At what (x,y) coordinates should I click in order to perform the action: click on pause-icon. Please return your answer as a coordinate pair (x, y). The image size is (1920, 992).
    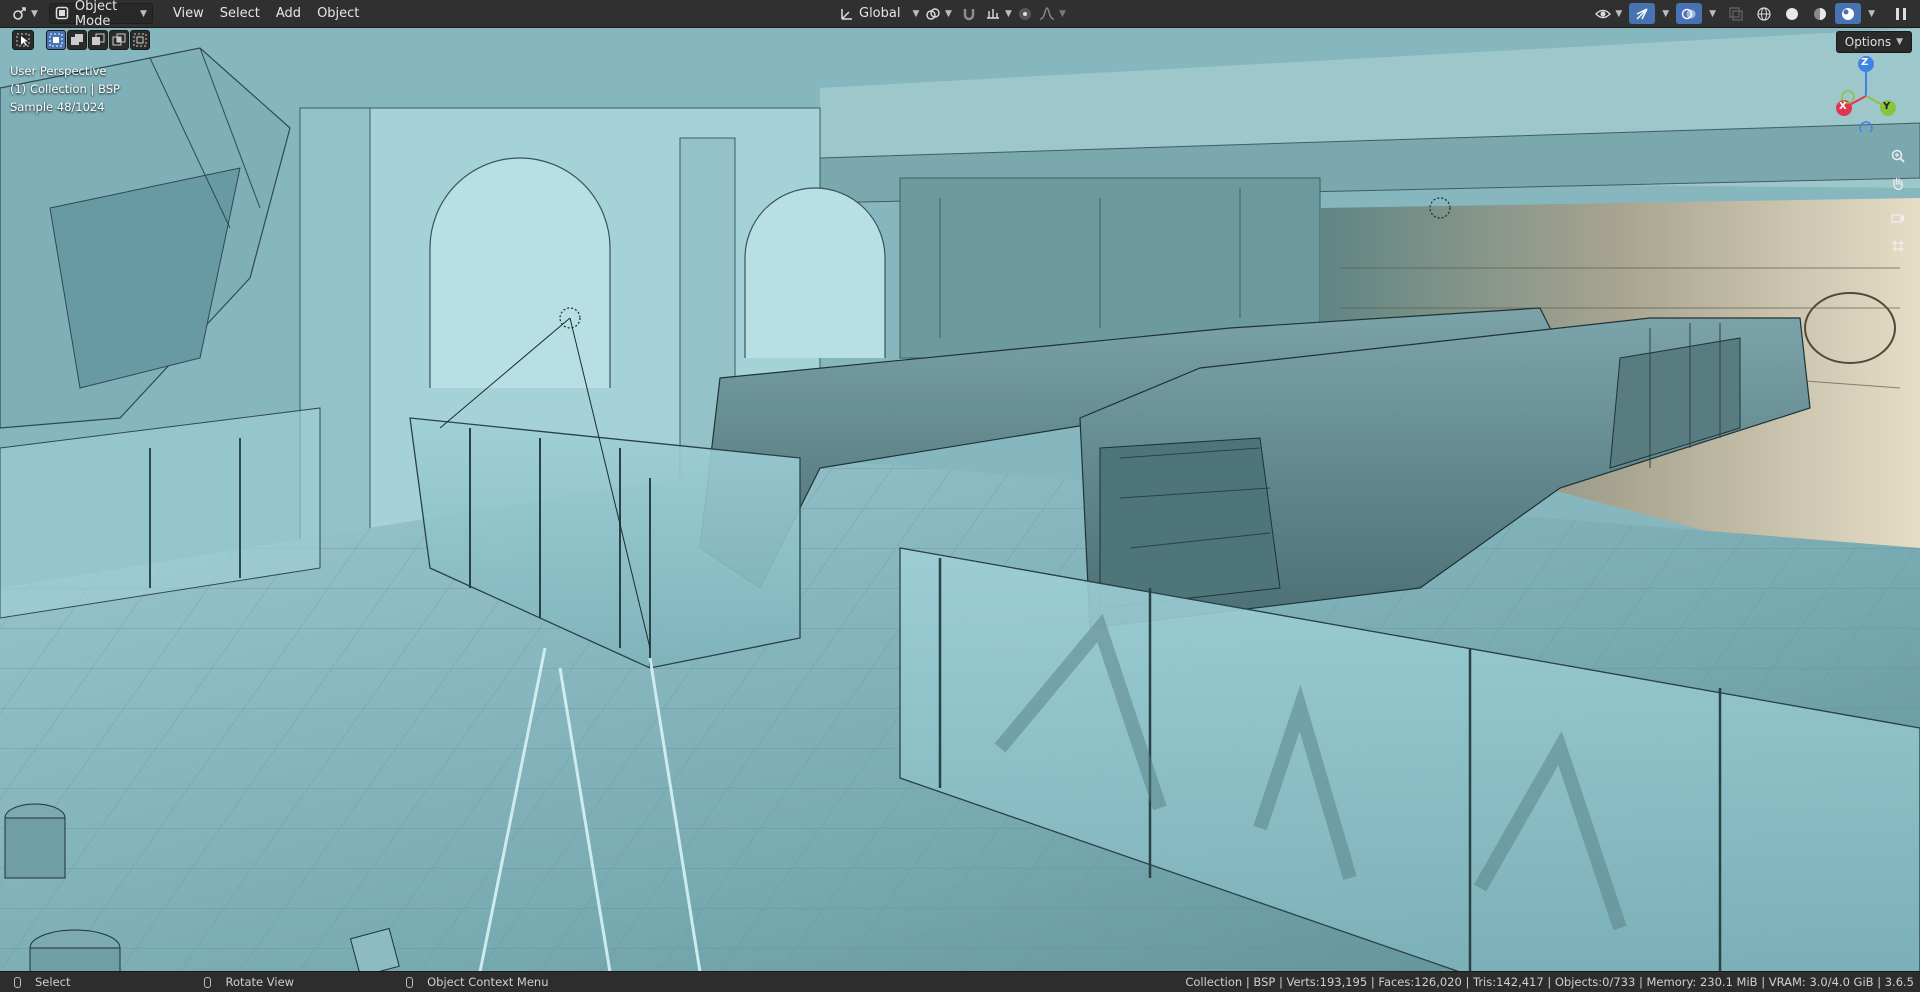
    Looking at the image, I should click on (1901, 14).